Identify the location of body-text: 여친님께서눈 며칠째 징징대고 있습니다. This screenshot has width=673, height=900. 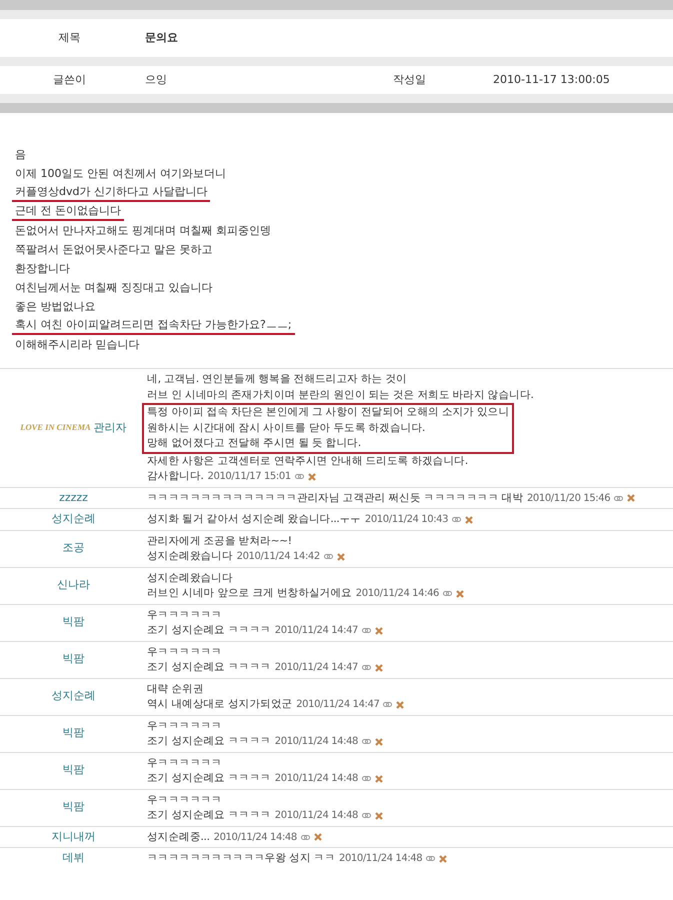
(113, 288).